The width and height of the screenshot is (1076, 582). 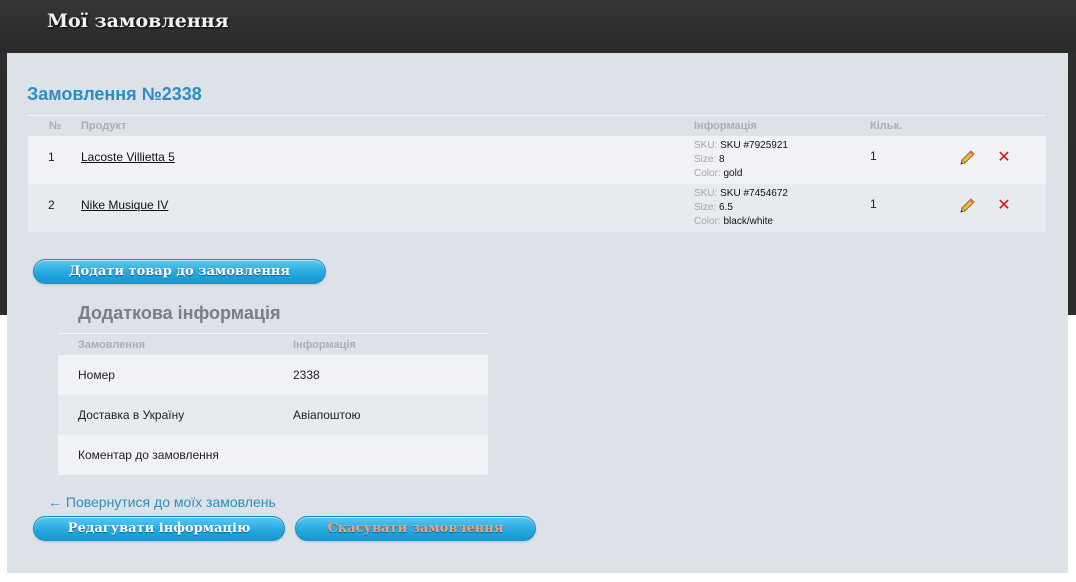 I want to click on edit-info-button: Редагувати інформацію, so click(x=159, y=528).